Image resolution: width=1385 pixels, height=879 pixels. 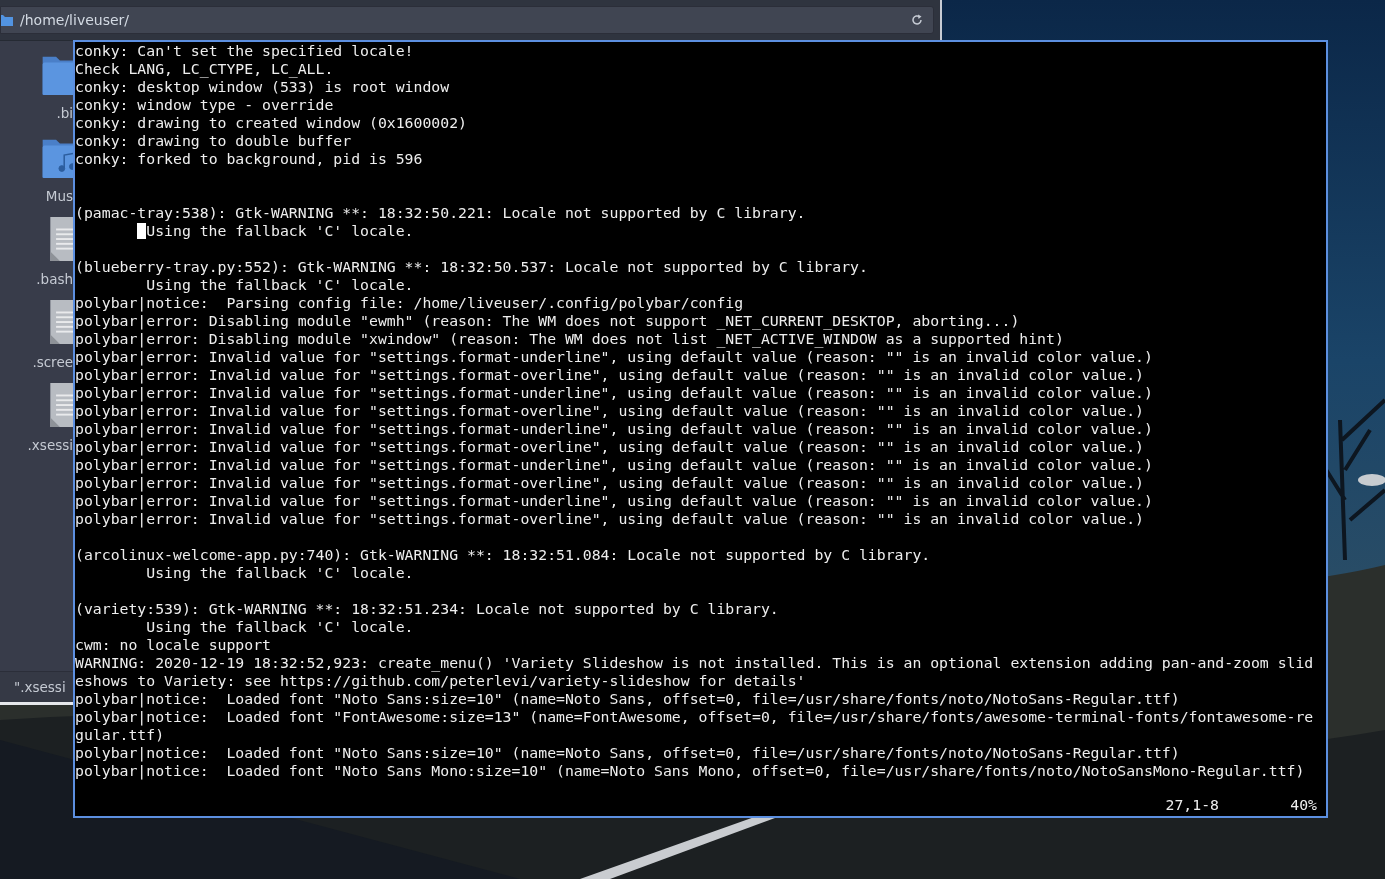 What do you see at coordinates (503, 555) in the screenshot?
I see `terminal-line: (arcolinux-welcome-app.py:740): Gtk-WARNING **: 18:32:51.084: Locale not supported by C library.` at bounding box center [503, 555].